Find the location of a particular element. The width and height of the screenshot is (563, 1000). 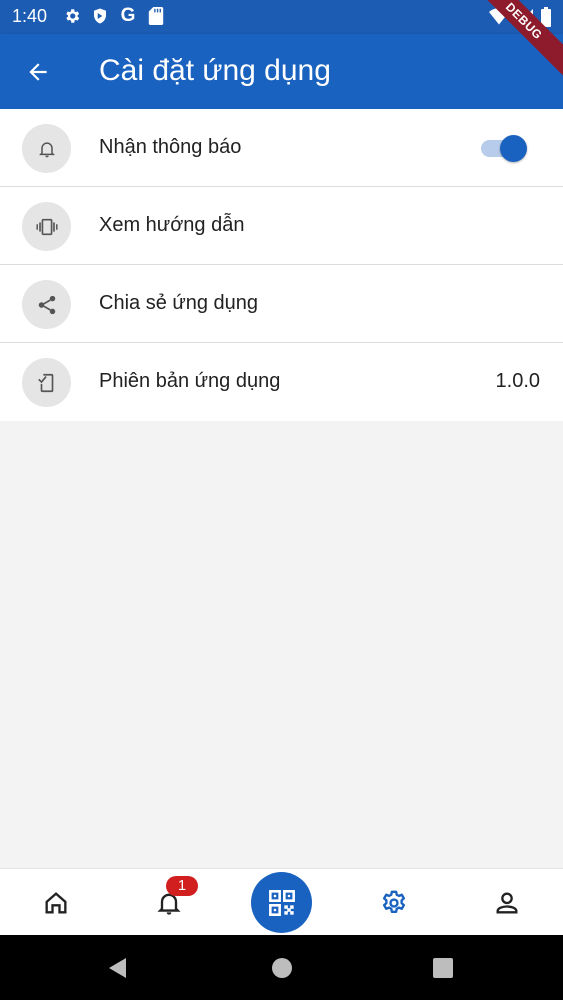

setting-label: Phiên bản ứng dụng is located at coordinates (190, 381).